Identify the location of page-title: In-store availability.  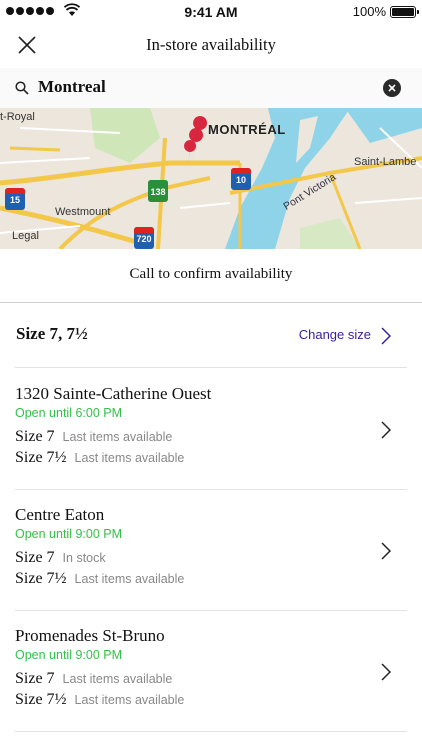
(211, 44).